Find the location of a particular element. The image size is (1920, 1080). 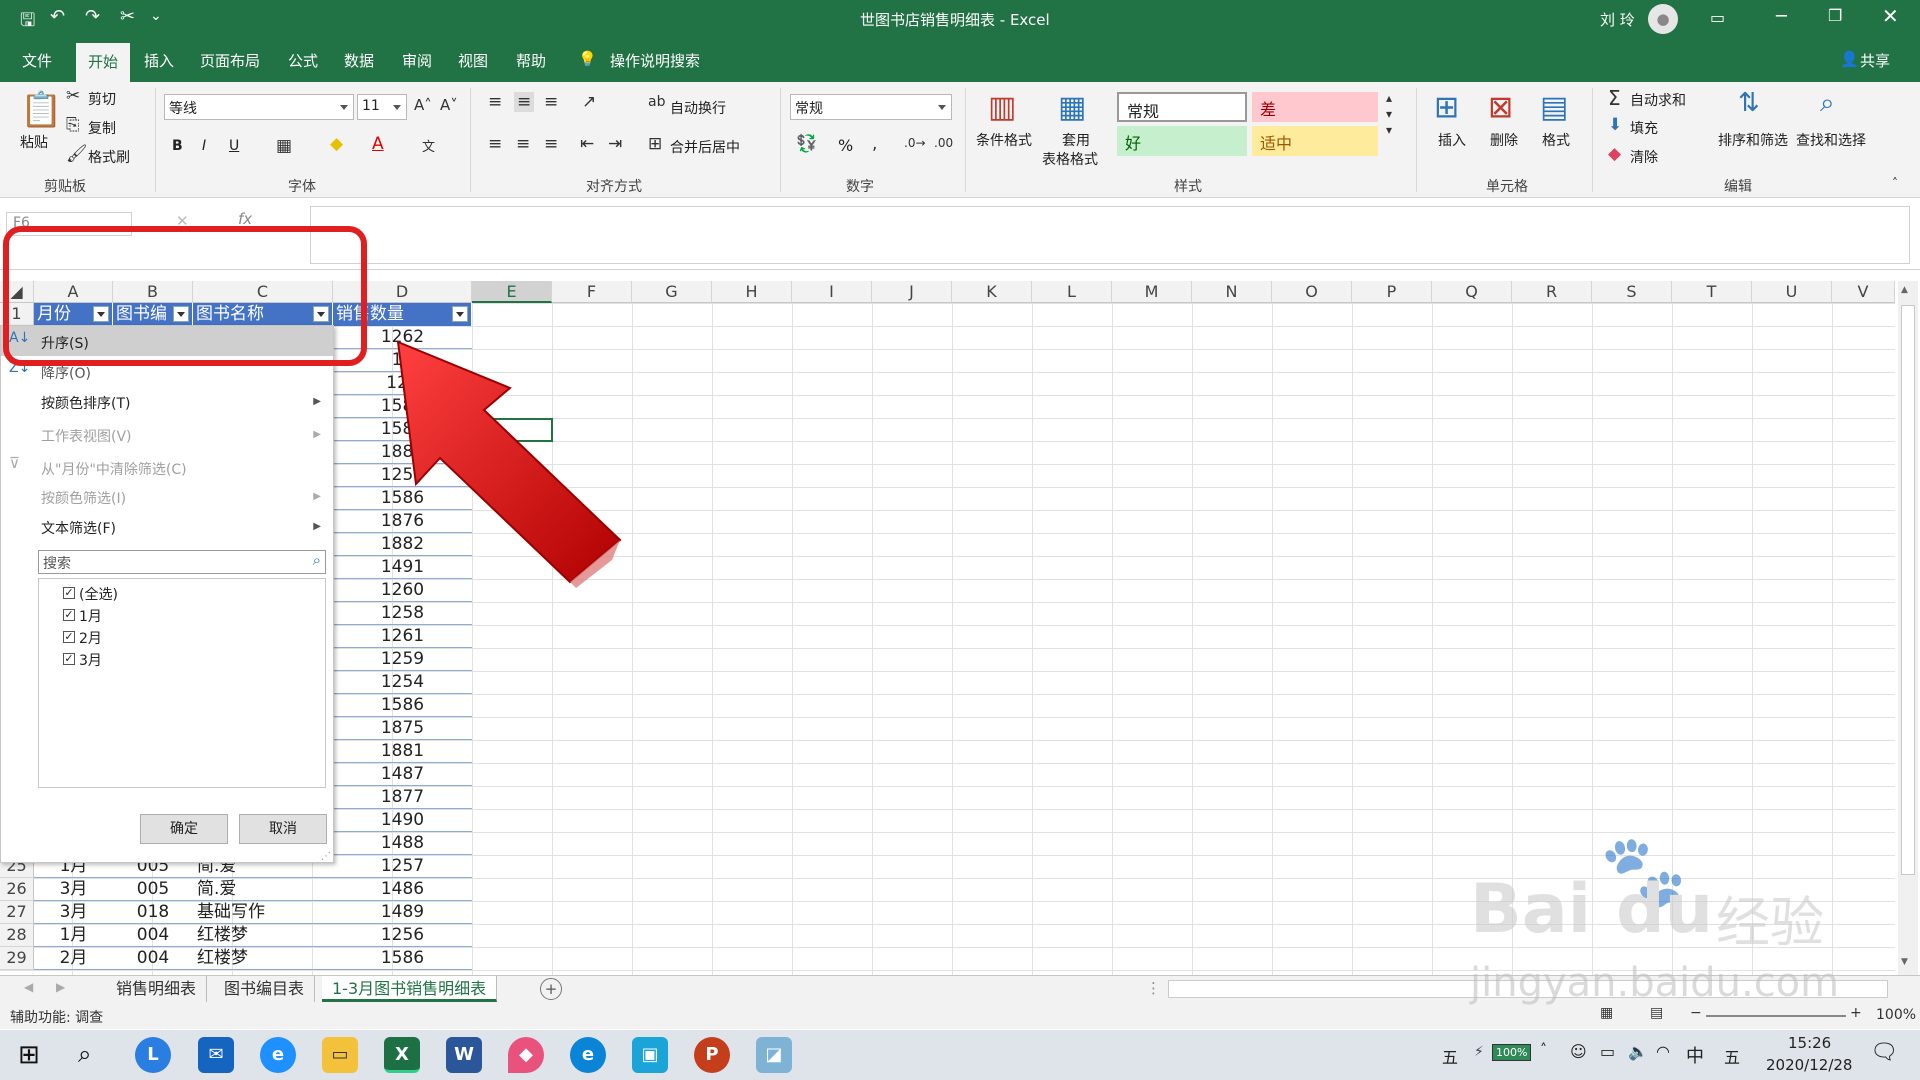

col-header-p: P is located at coordinates (1392, 292).